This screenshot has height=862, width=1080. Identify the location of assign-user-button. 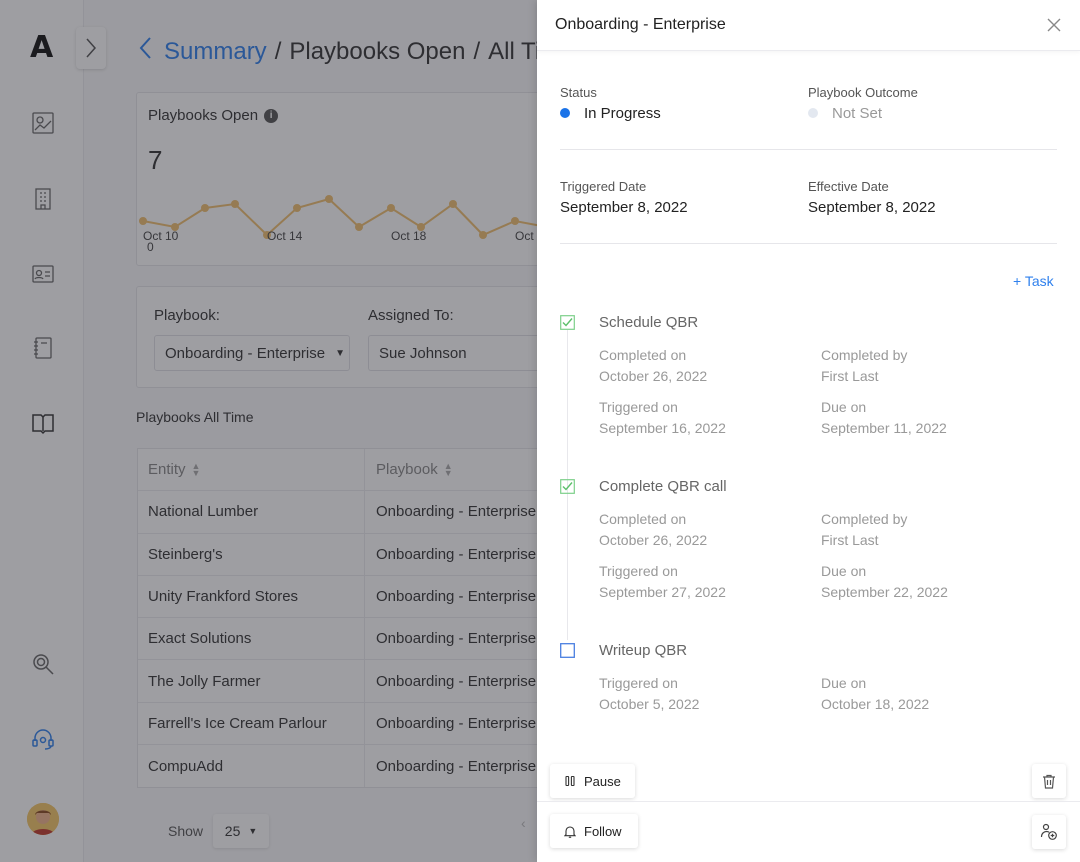
(1049, 832).